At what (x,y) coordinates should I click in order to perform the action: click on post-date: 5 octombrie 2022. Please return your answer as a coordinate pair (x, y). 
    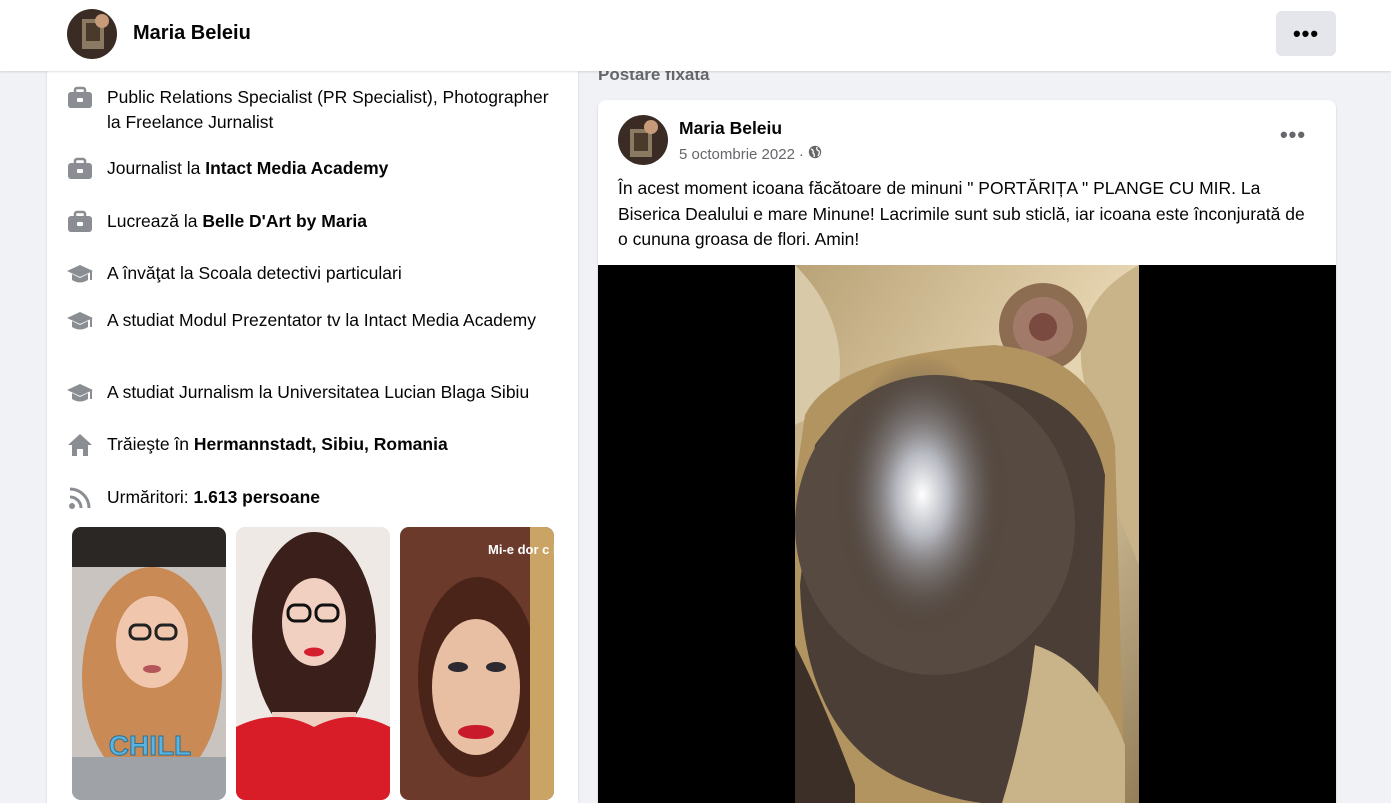
    Looking at the image, I should click on (737, 154).